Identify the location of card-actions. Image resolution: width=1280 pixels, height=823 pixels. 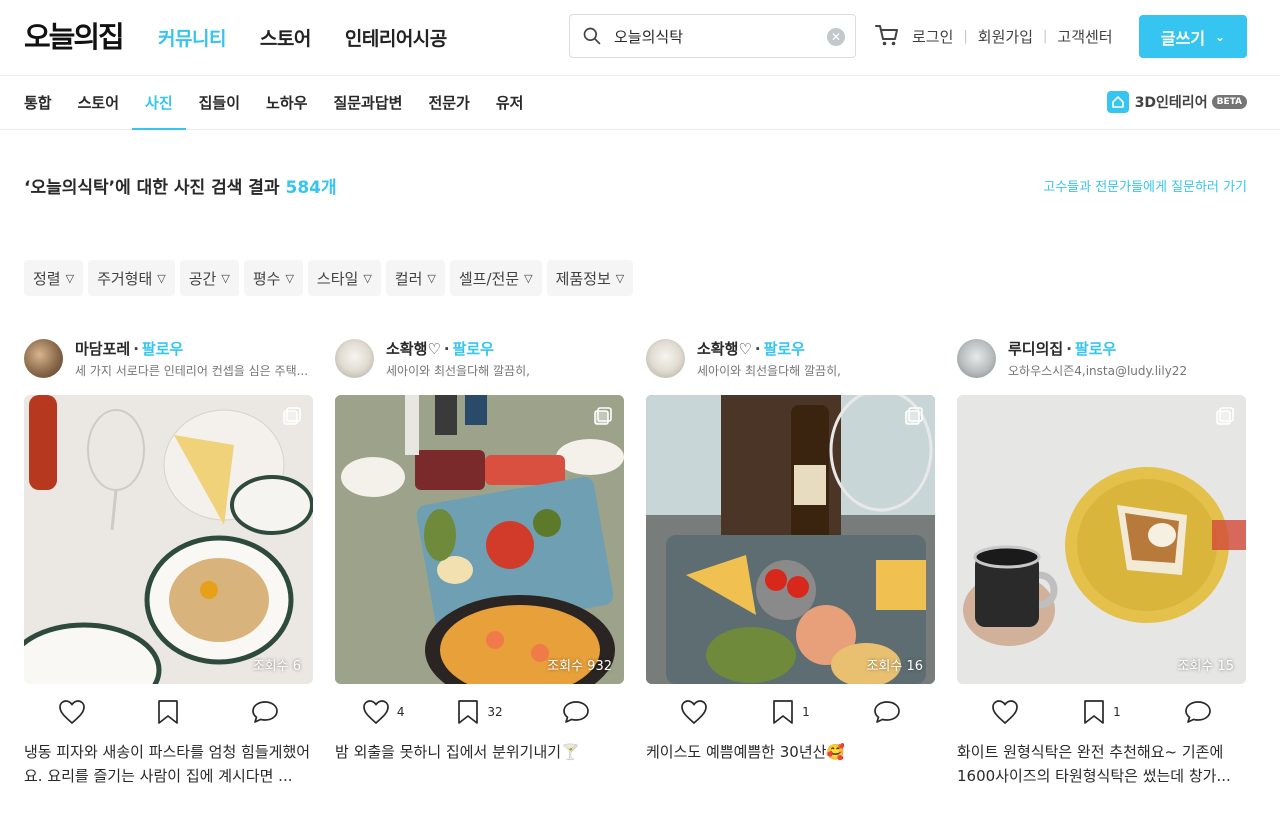
(168, 712).